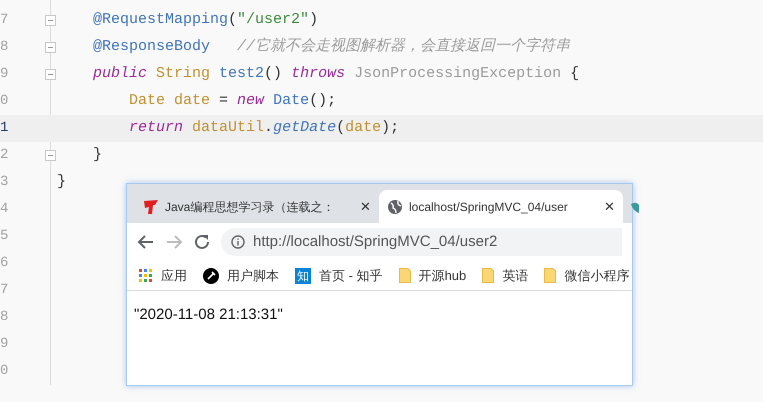 The height and width of the screenshot is (402, 763). Describe the element at coordinates (238, 242) in the screenshot. I see `info-icon` at that location.